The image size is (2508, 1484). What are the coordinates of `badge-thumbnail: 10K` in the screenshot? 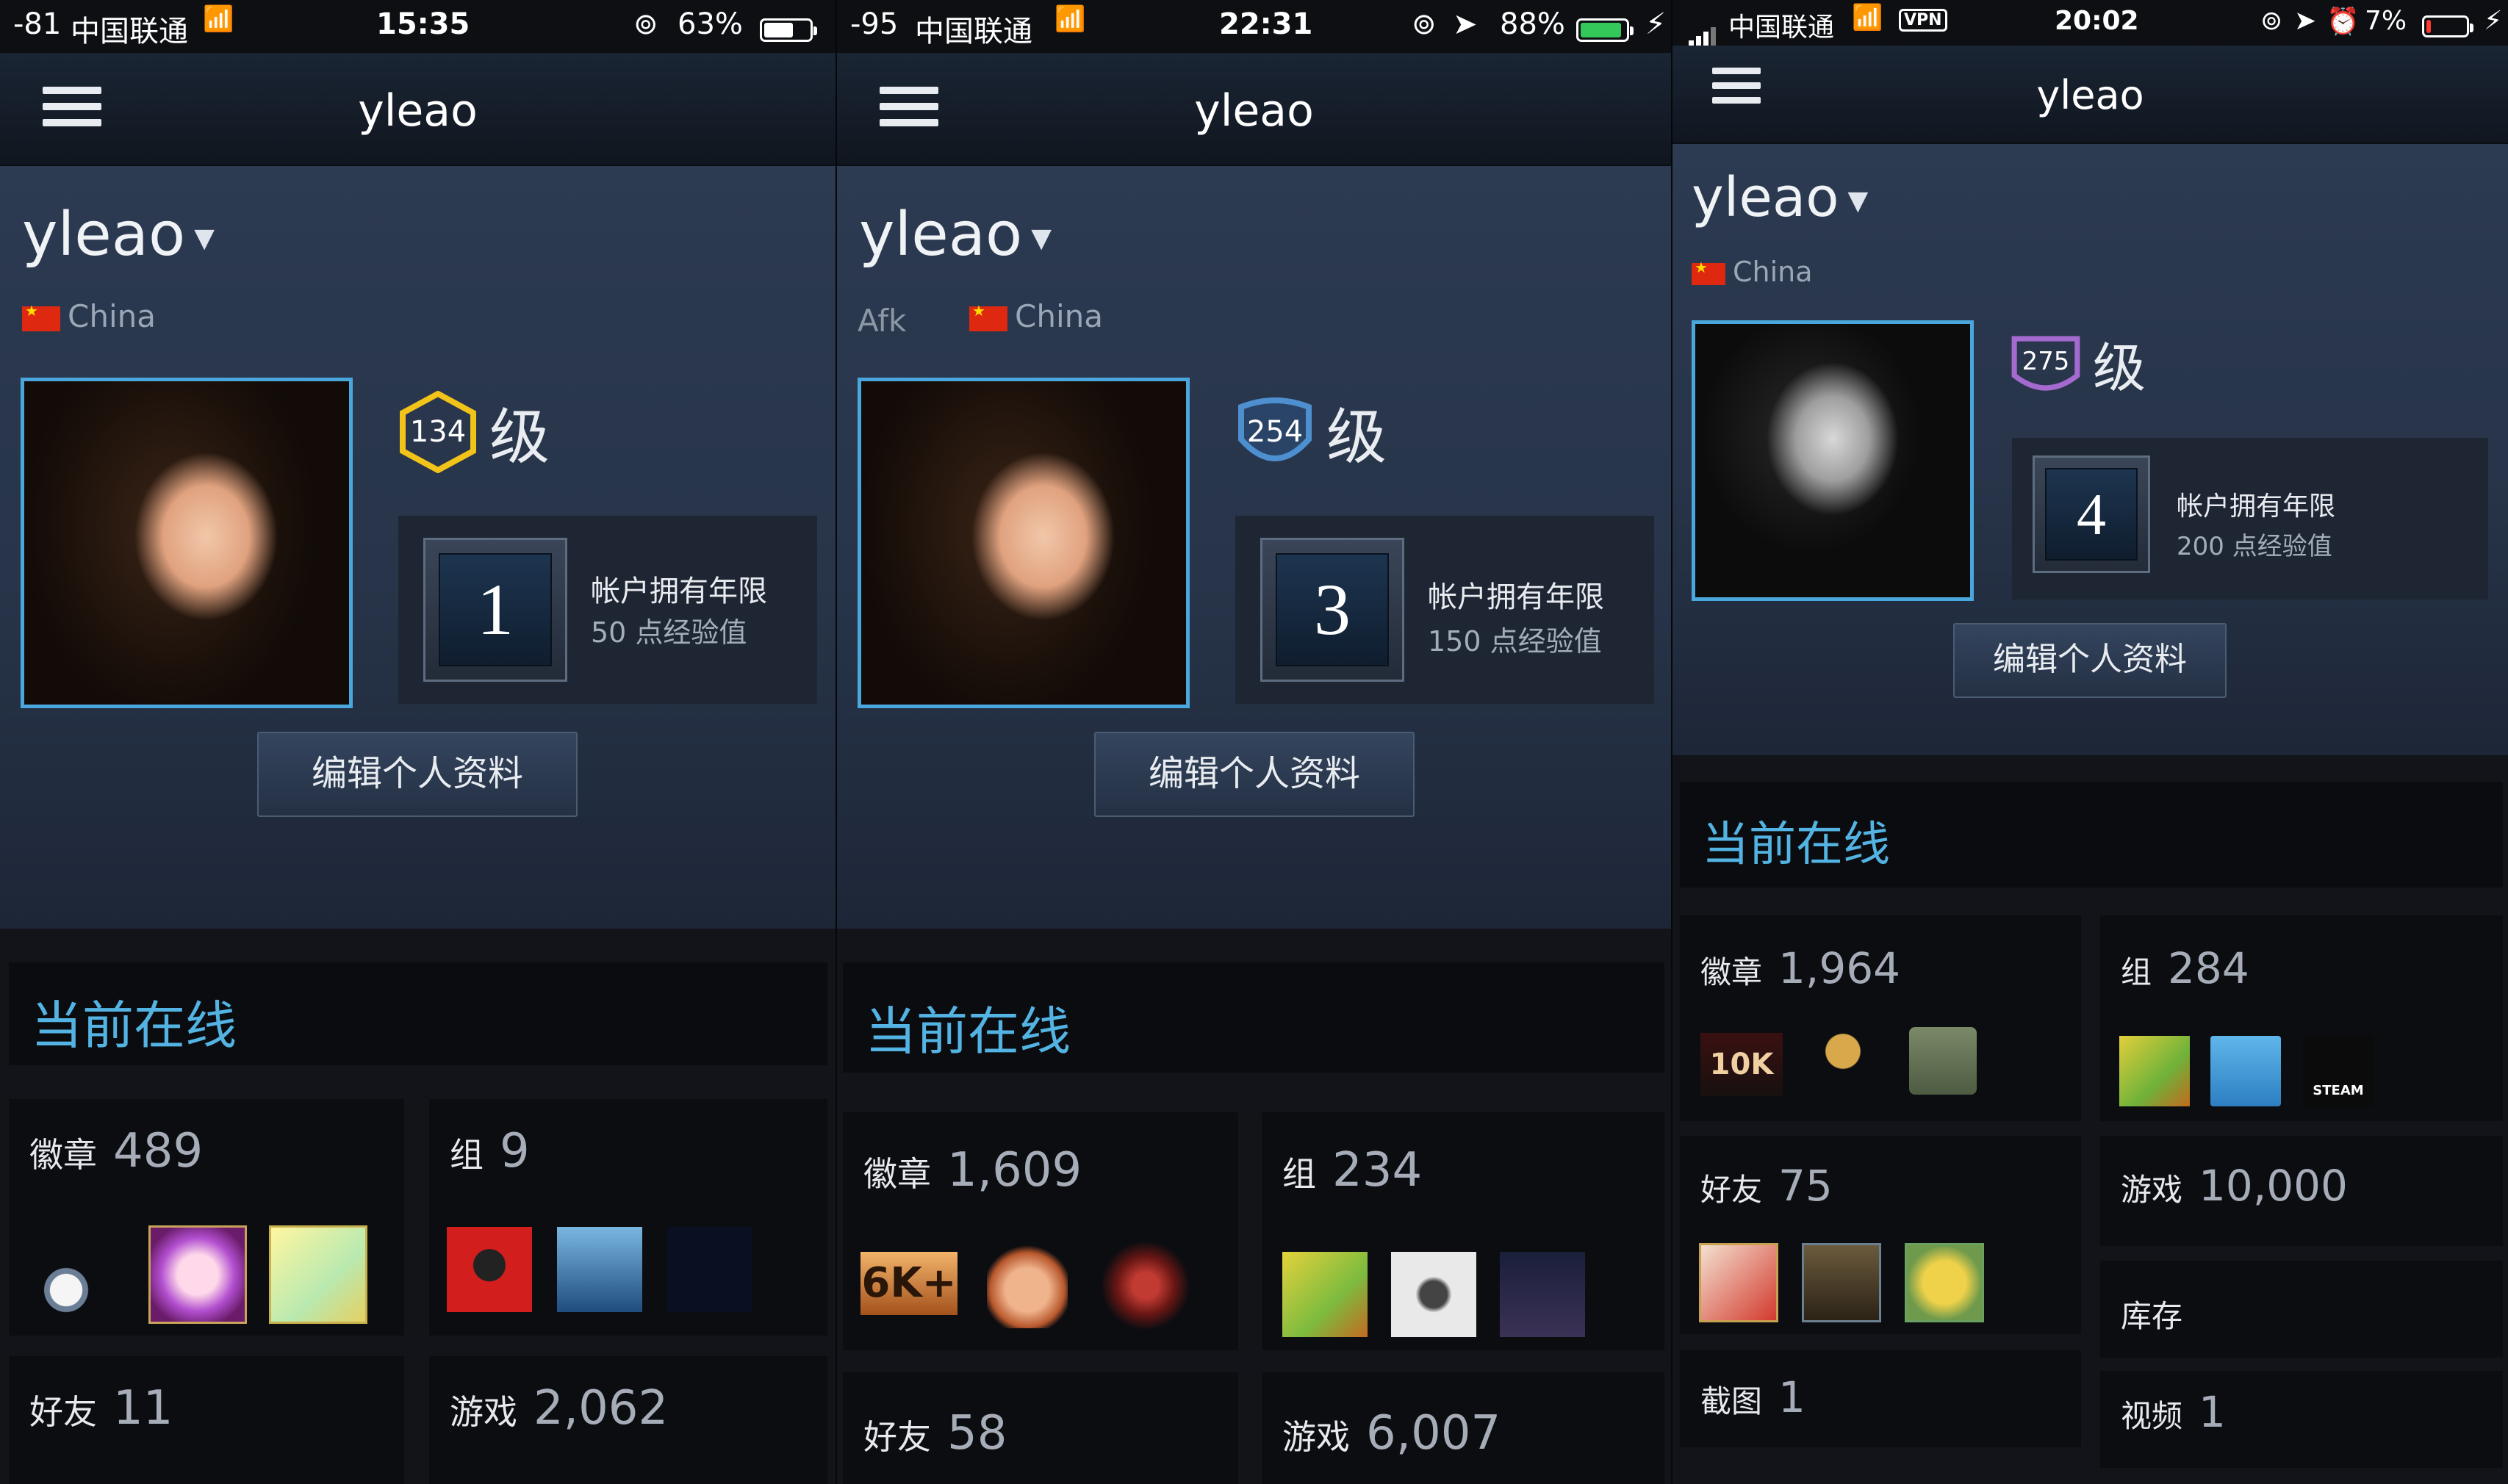 It's located at (1741, 1064).